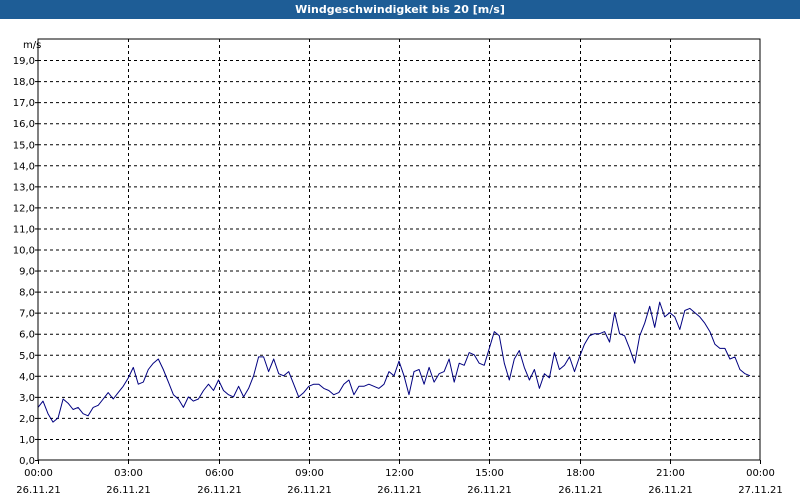 The width and height of the screenshot is (800, 500). Describe the element at coordinates (399, 473) in the screenshot. I see `x-tick-time-label: 12:00` at that location.